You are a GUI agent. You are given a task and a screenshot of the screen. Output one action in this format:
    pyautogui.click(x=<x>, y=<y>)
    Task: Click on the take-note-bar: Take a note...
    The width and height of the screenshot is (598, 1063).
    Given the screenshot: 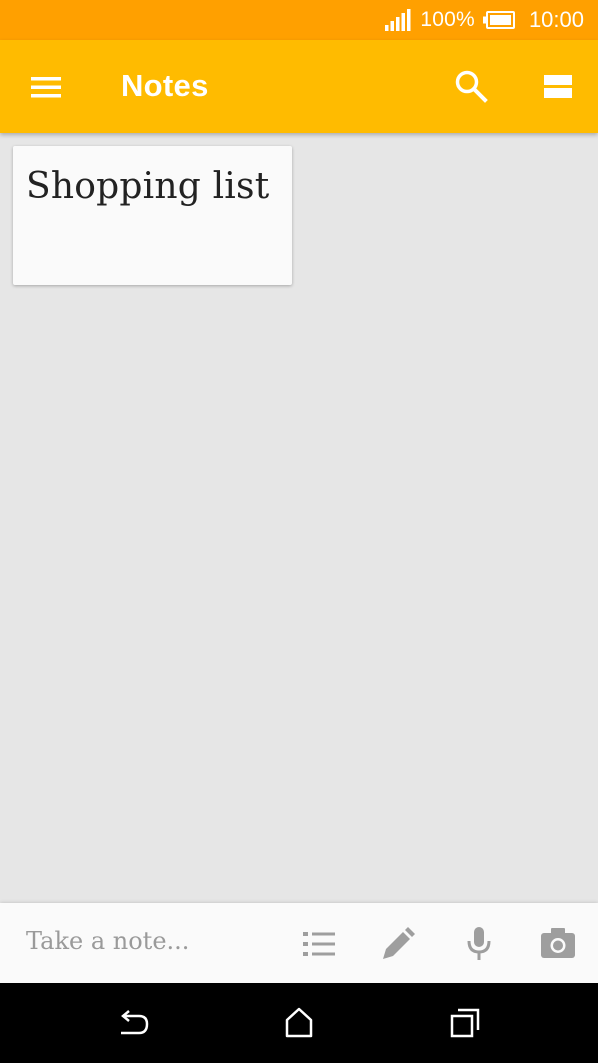 What is the action you would take?
    pyautogui.click(x=299, y=943)
    